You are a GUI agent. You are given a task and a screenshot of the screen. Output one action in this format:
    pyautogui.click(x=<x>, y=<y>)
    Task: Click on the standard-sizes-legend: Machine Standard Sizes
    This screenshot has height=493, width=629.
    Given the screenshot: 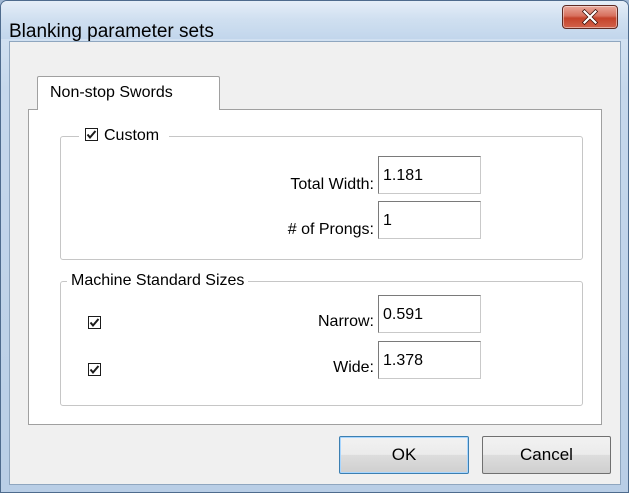 What is the action you would take?
    pyautogui.click(x=158, y=281)
    